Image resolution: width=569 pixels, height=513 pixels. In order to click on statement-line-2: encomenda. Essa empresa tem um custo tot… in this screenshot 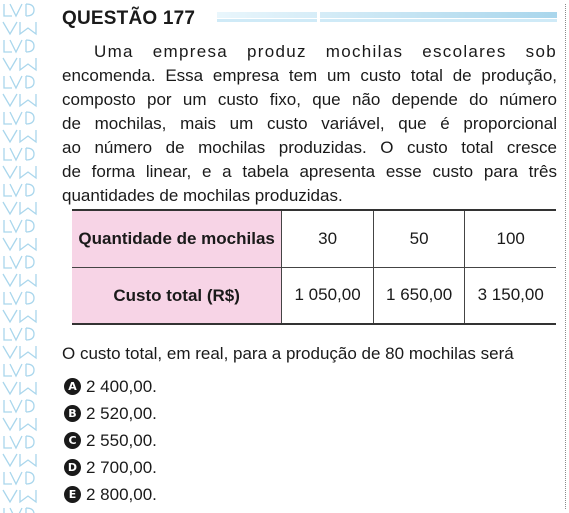, I will do `click(309, 75)`.